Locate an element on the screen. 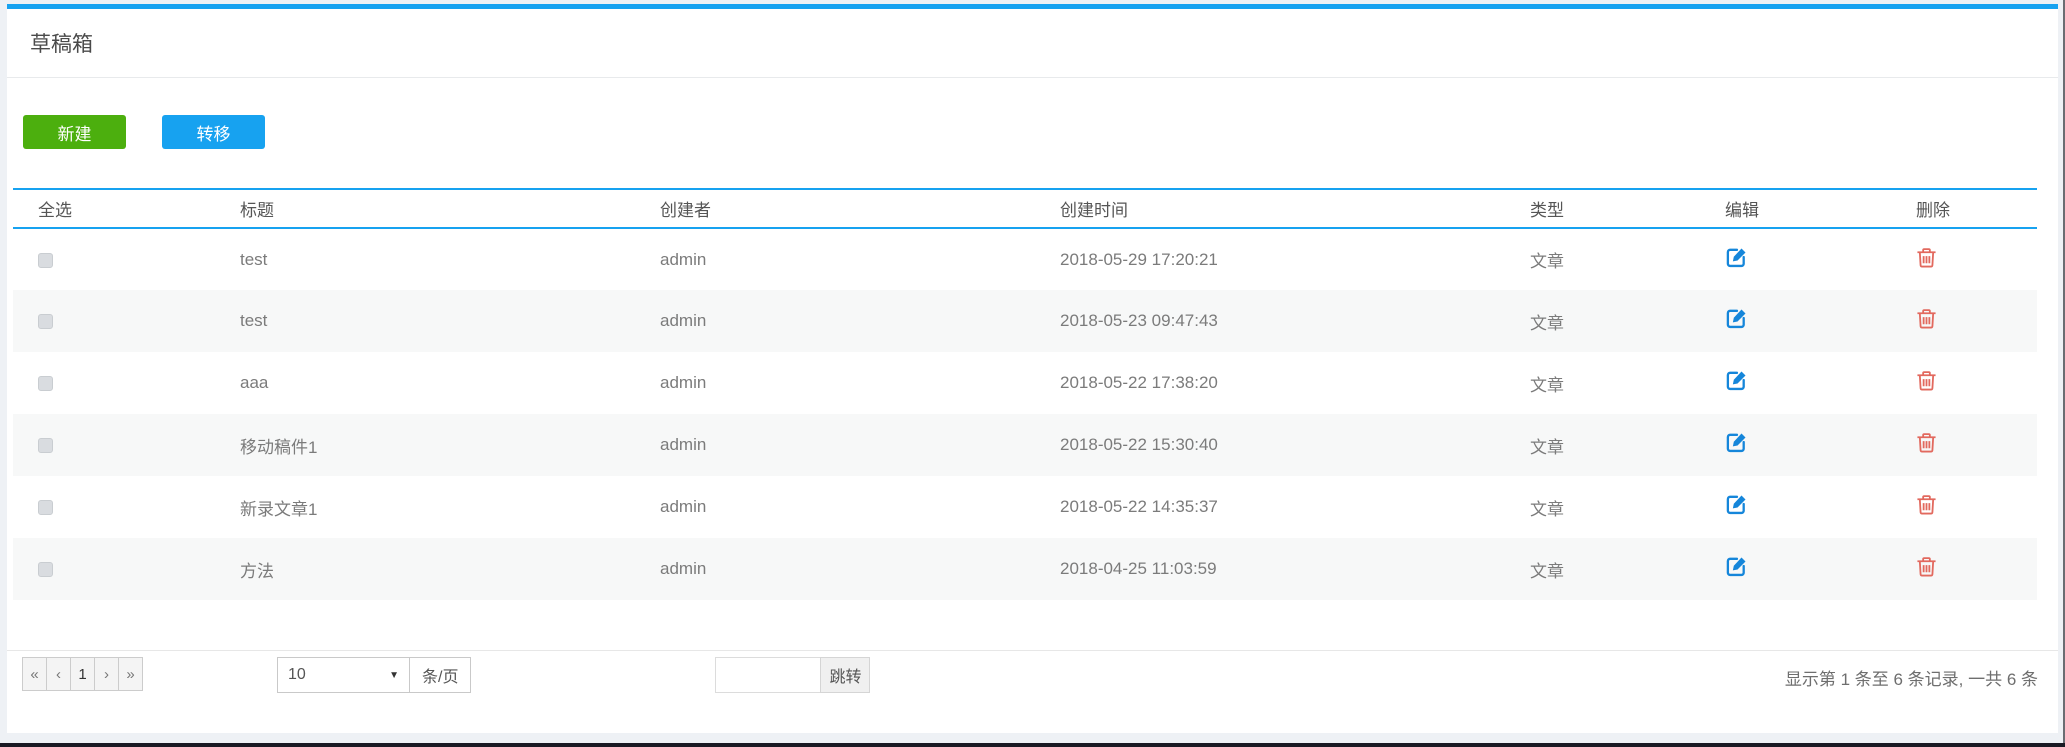 The width and height of the screenshot is (2065, 747). jump-group: 跳转 is located at coordinates (793, 675).